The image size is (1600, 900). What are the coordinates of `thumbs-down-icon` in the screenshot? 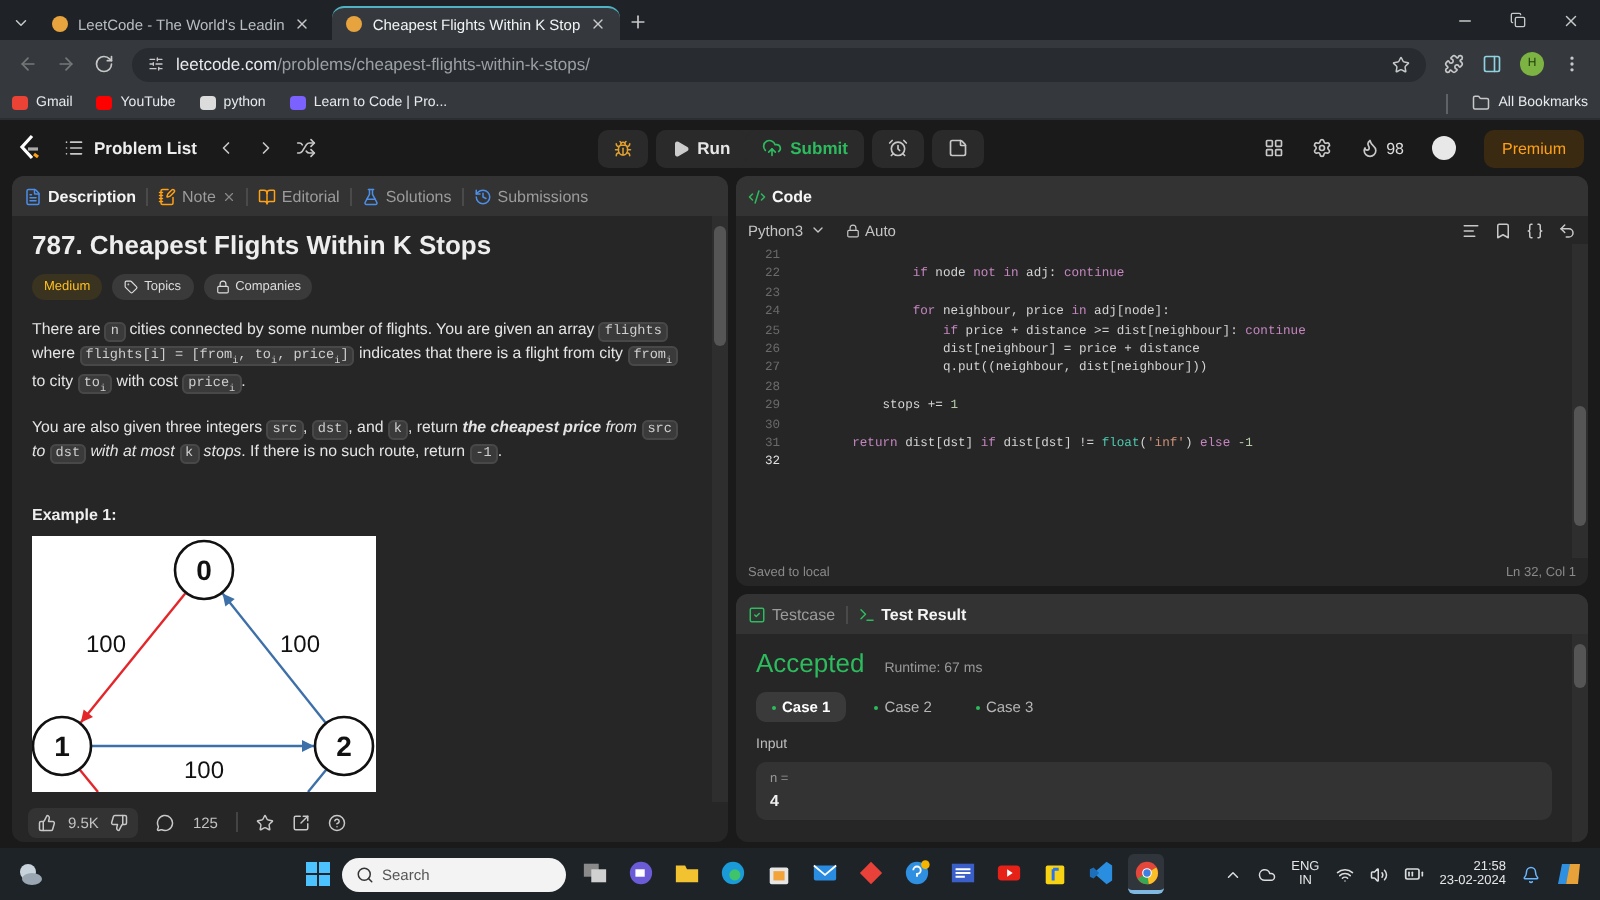 It's located at (119, 822).